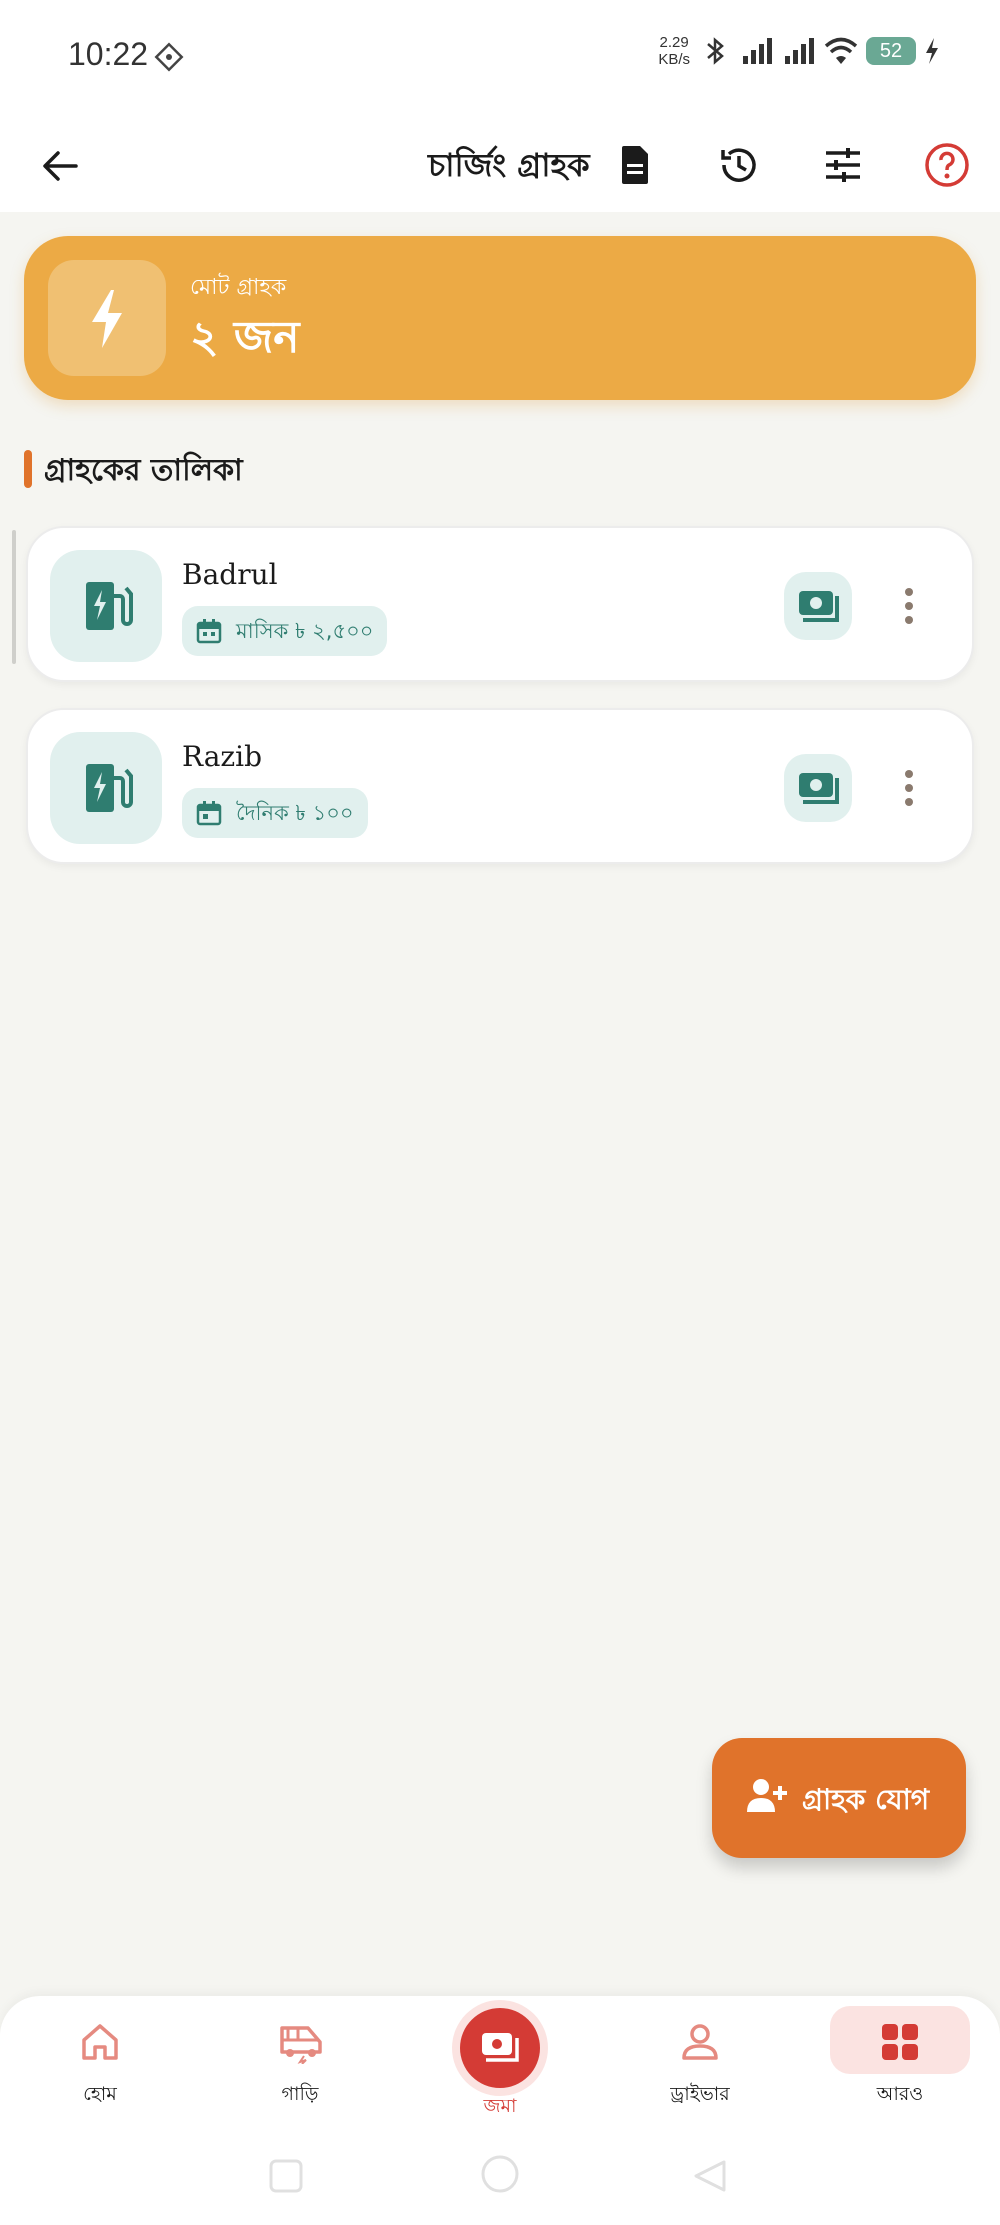 The width and height of the screenshot is (1000, 2225). I want to click on plan-chip: মাসিক ৳ ২,৫০০, so click(285, 631).